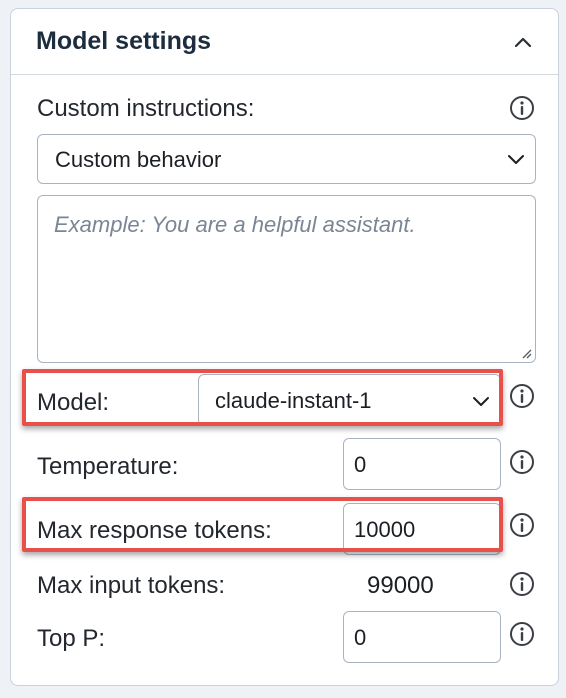 The image size is (566, 698). I want to click on model-select: claude-instant-1, so click(349, 400).